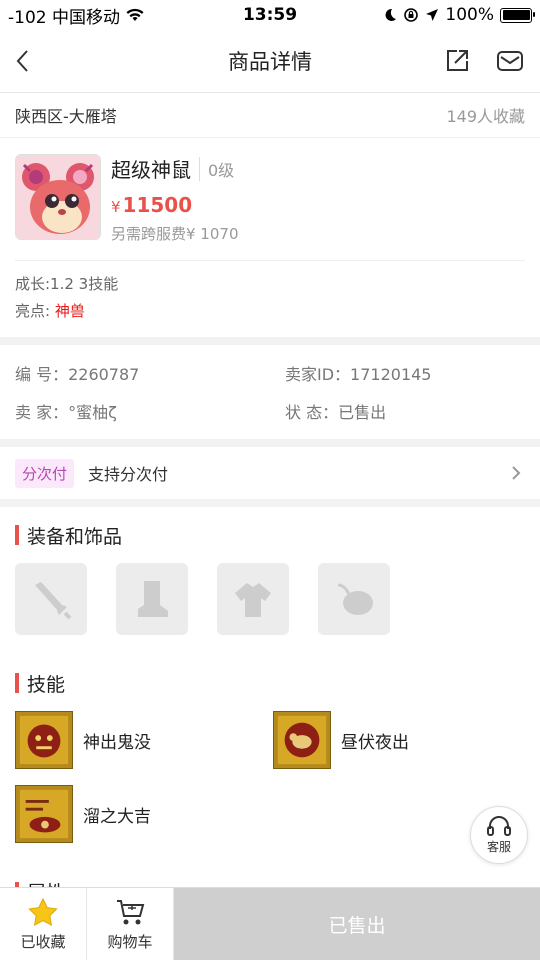 Image resolution: width=540 pixels, height=960 pixels. I want to click on equipment-slots, so click(270, 599).